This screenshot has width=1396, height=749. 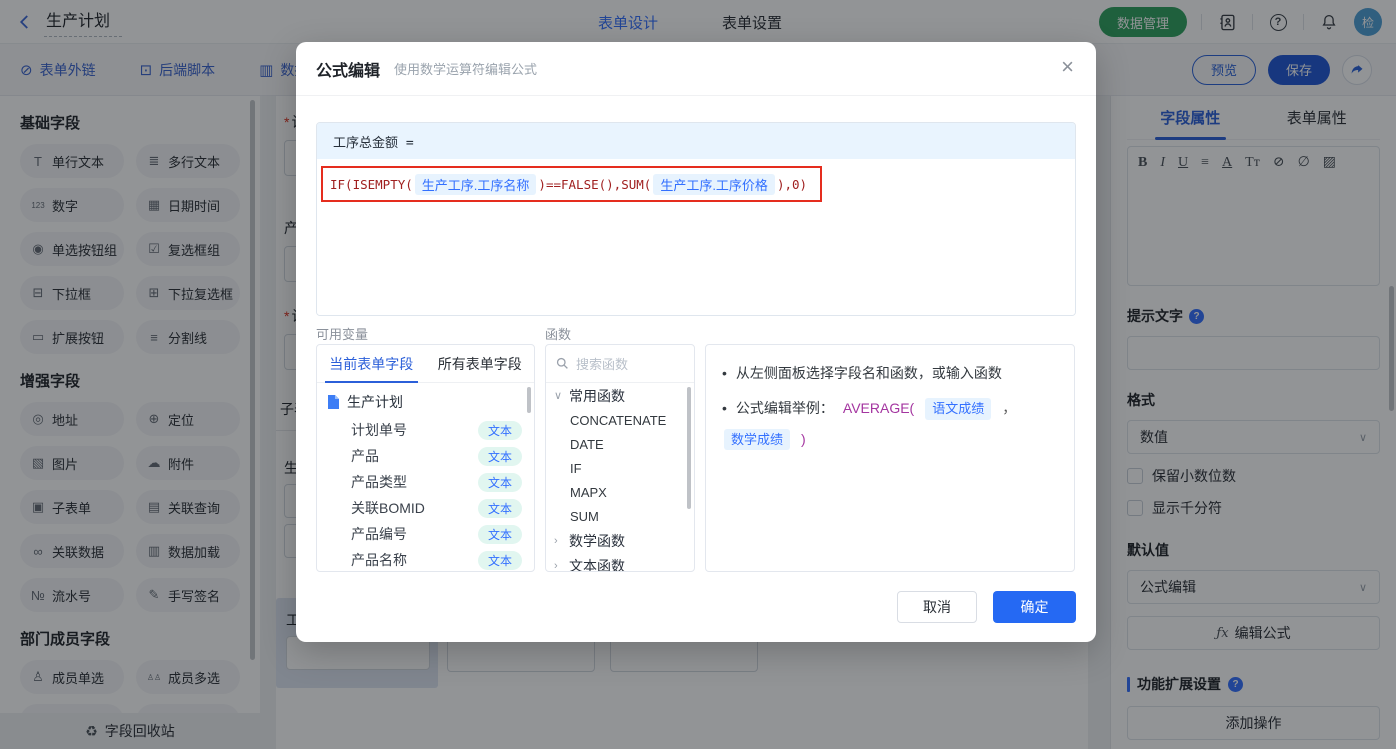 What do you see at coordinates (620, 516) in the screenshot?
I see `function-item-SUM: SUM` at bounding box center [620, 516].